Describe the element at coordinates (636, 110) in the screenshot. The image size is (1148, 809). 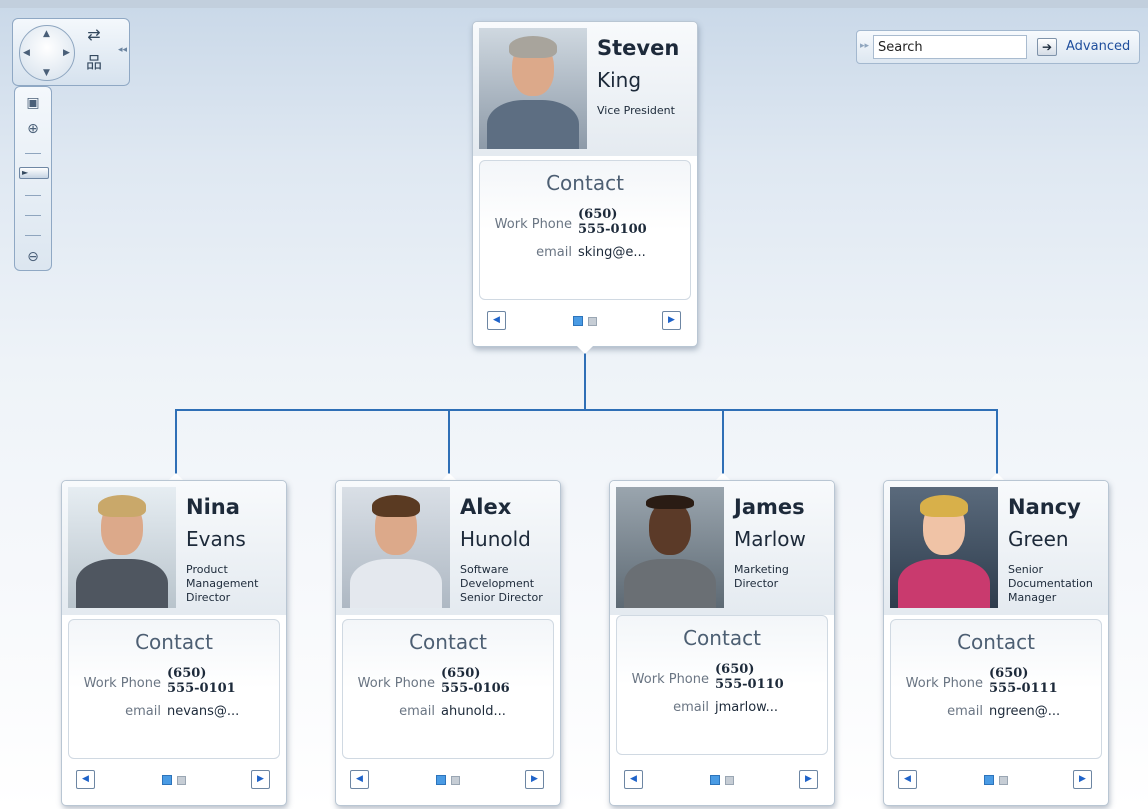
I see `employee-title: Vice President` at that location.